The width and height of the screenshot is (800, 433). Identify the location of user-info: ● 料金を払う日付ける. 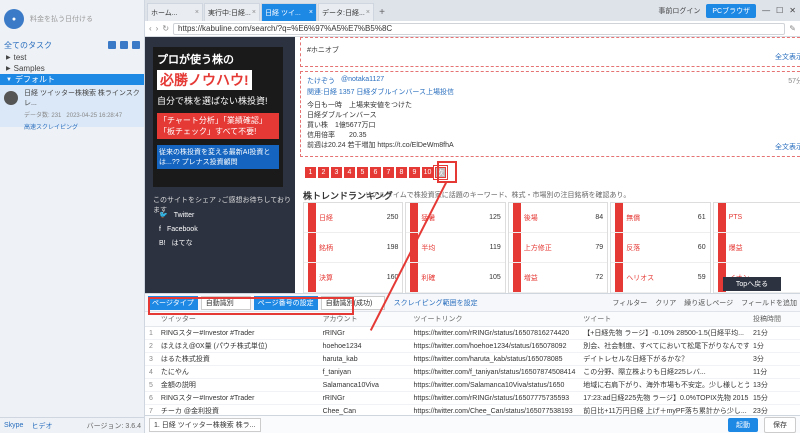
(72, 19).